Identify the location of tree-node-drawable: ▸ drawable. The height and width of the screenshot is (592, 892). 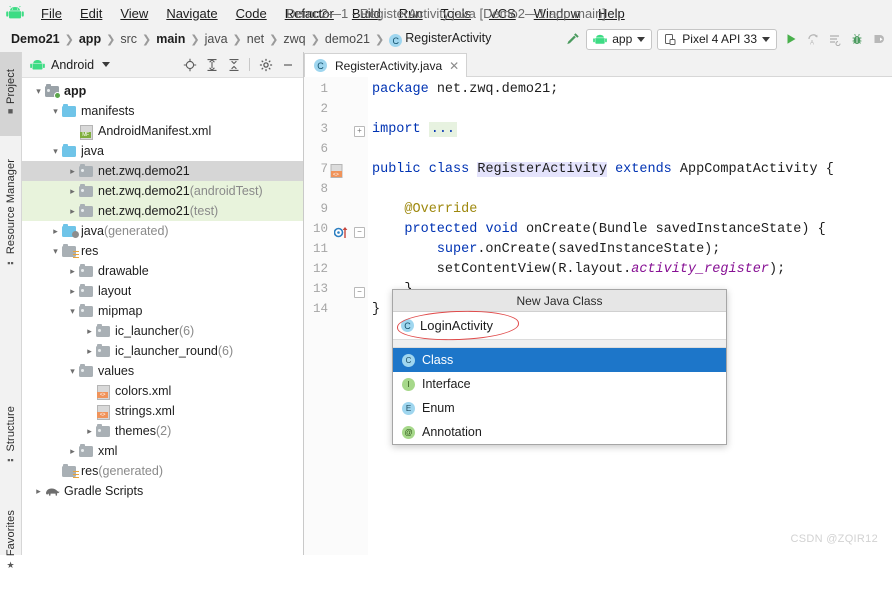
(162, 271).